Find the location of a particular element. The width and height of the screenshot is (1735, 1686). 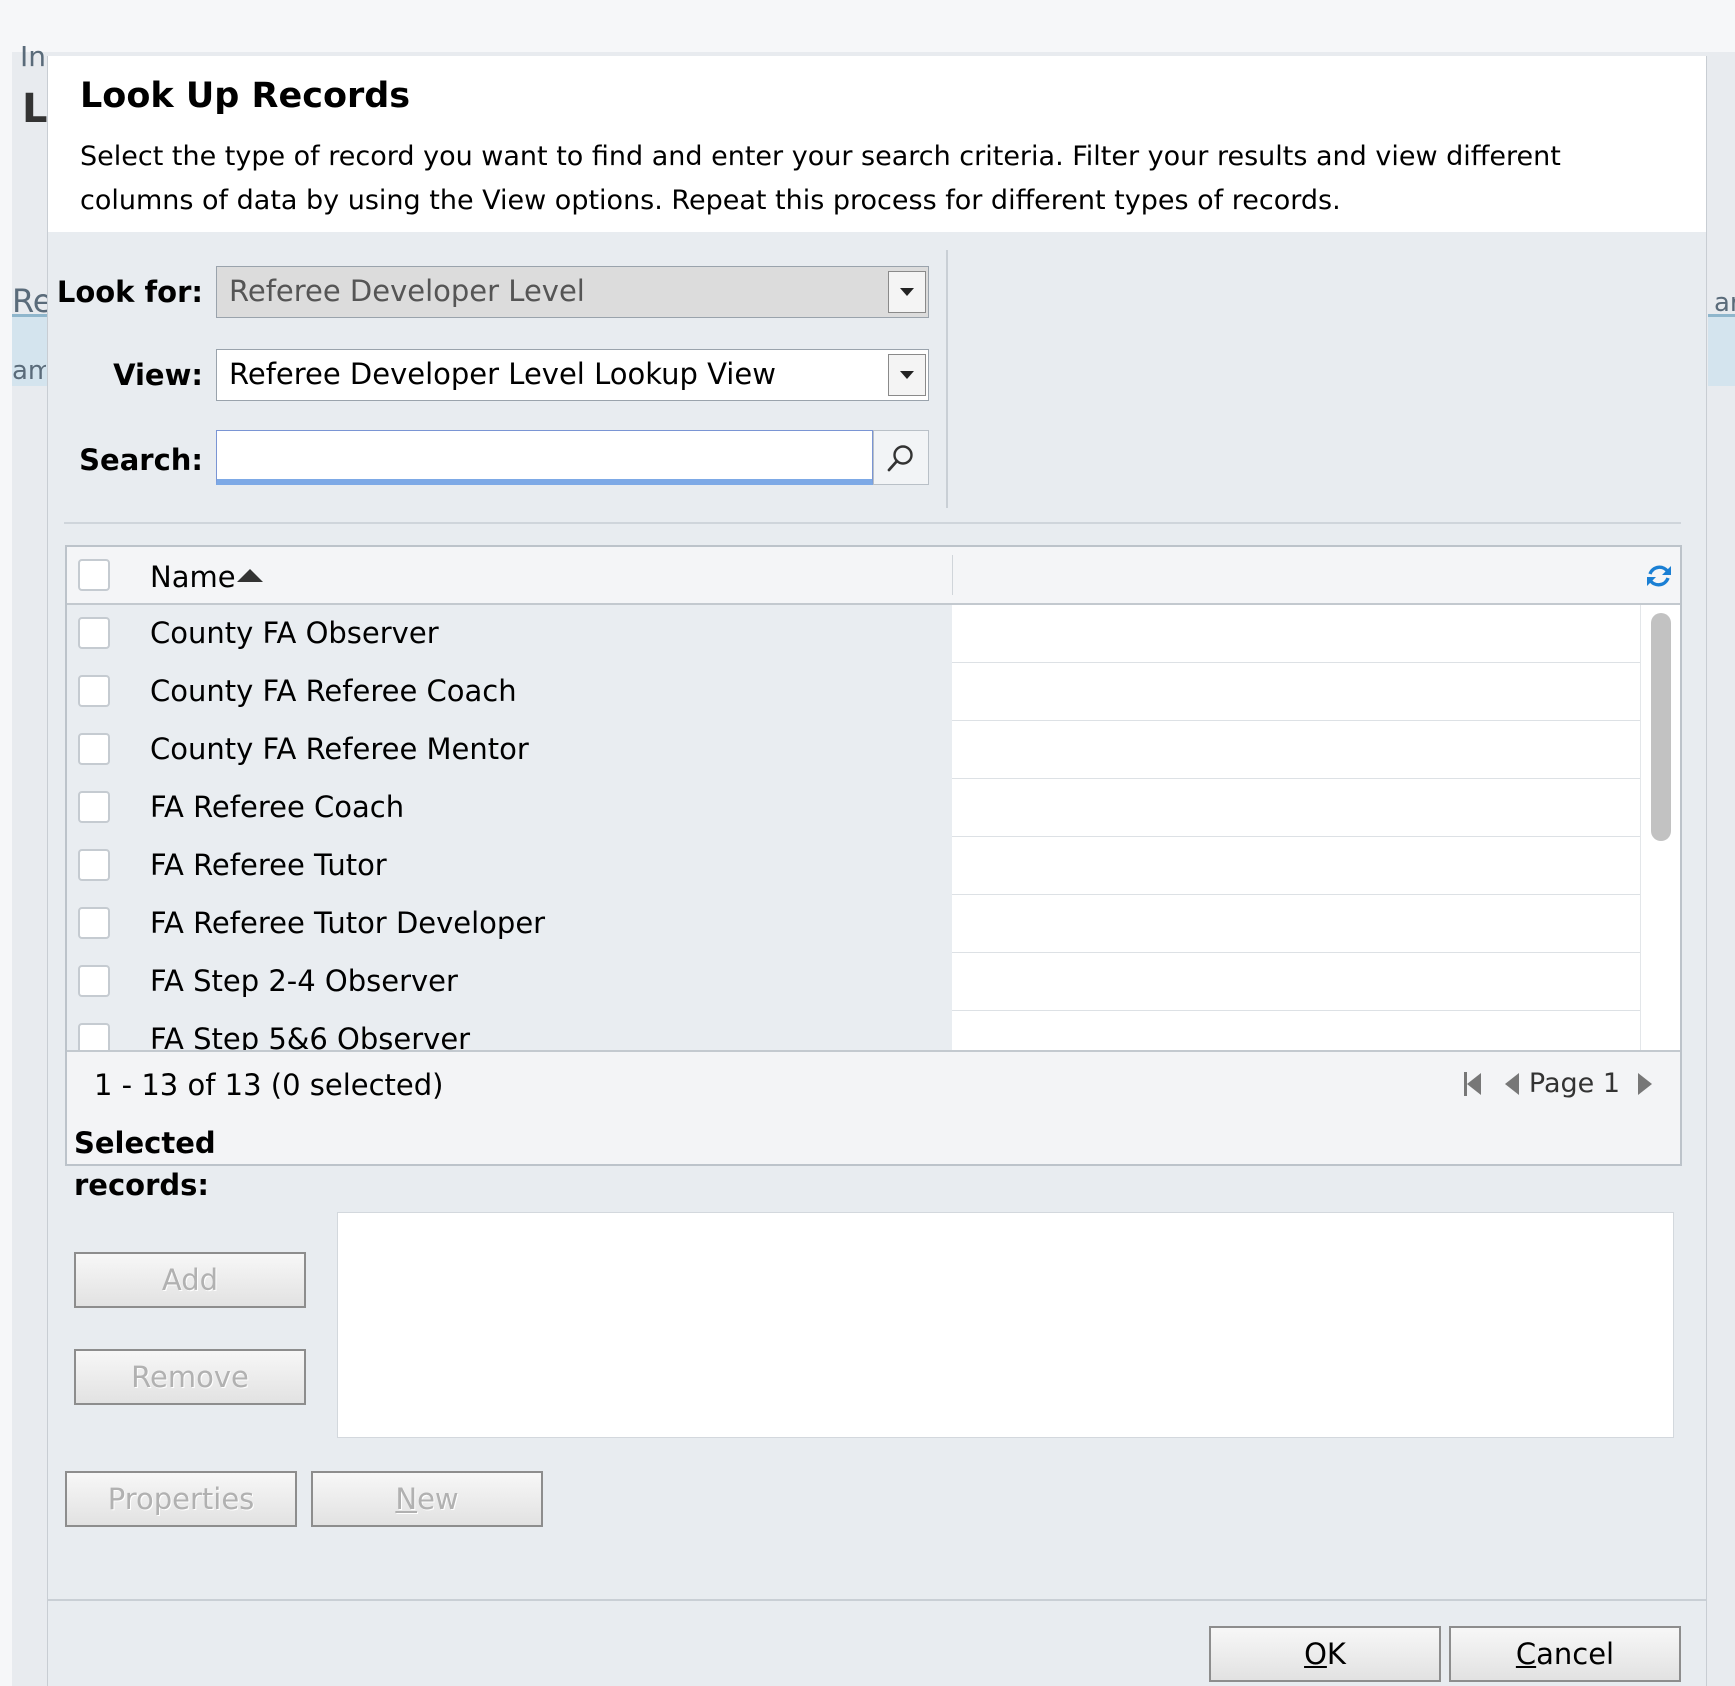

grid-header: Name is located at coordinates (873, 576).